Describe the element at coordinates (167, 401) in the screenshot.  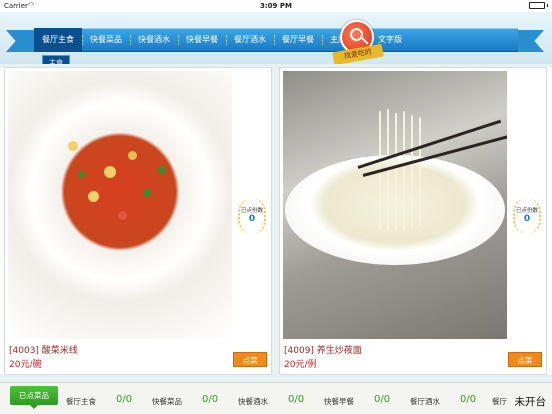
I see `summary-category-name: 快餐菜品` at that location.